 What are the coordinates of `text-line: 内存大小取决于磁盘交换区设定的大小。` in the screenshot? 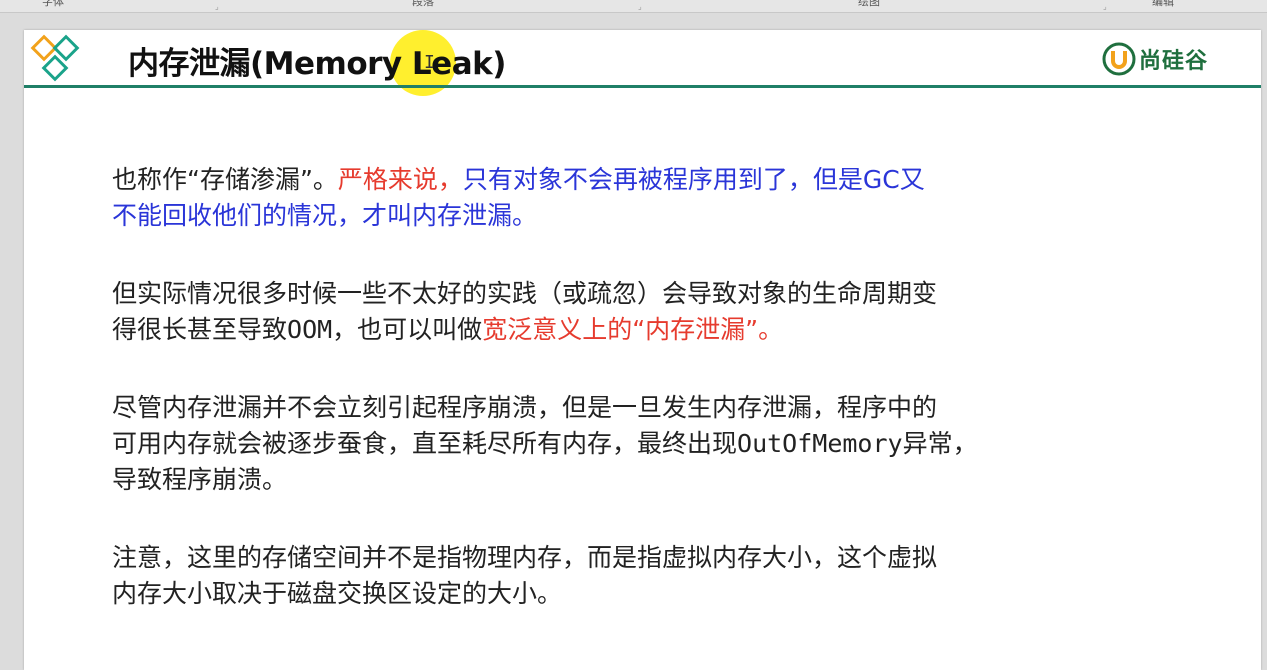 It's located at (642, 594).